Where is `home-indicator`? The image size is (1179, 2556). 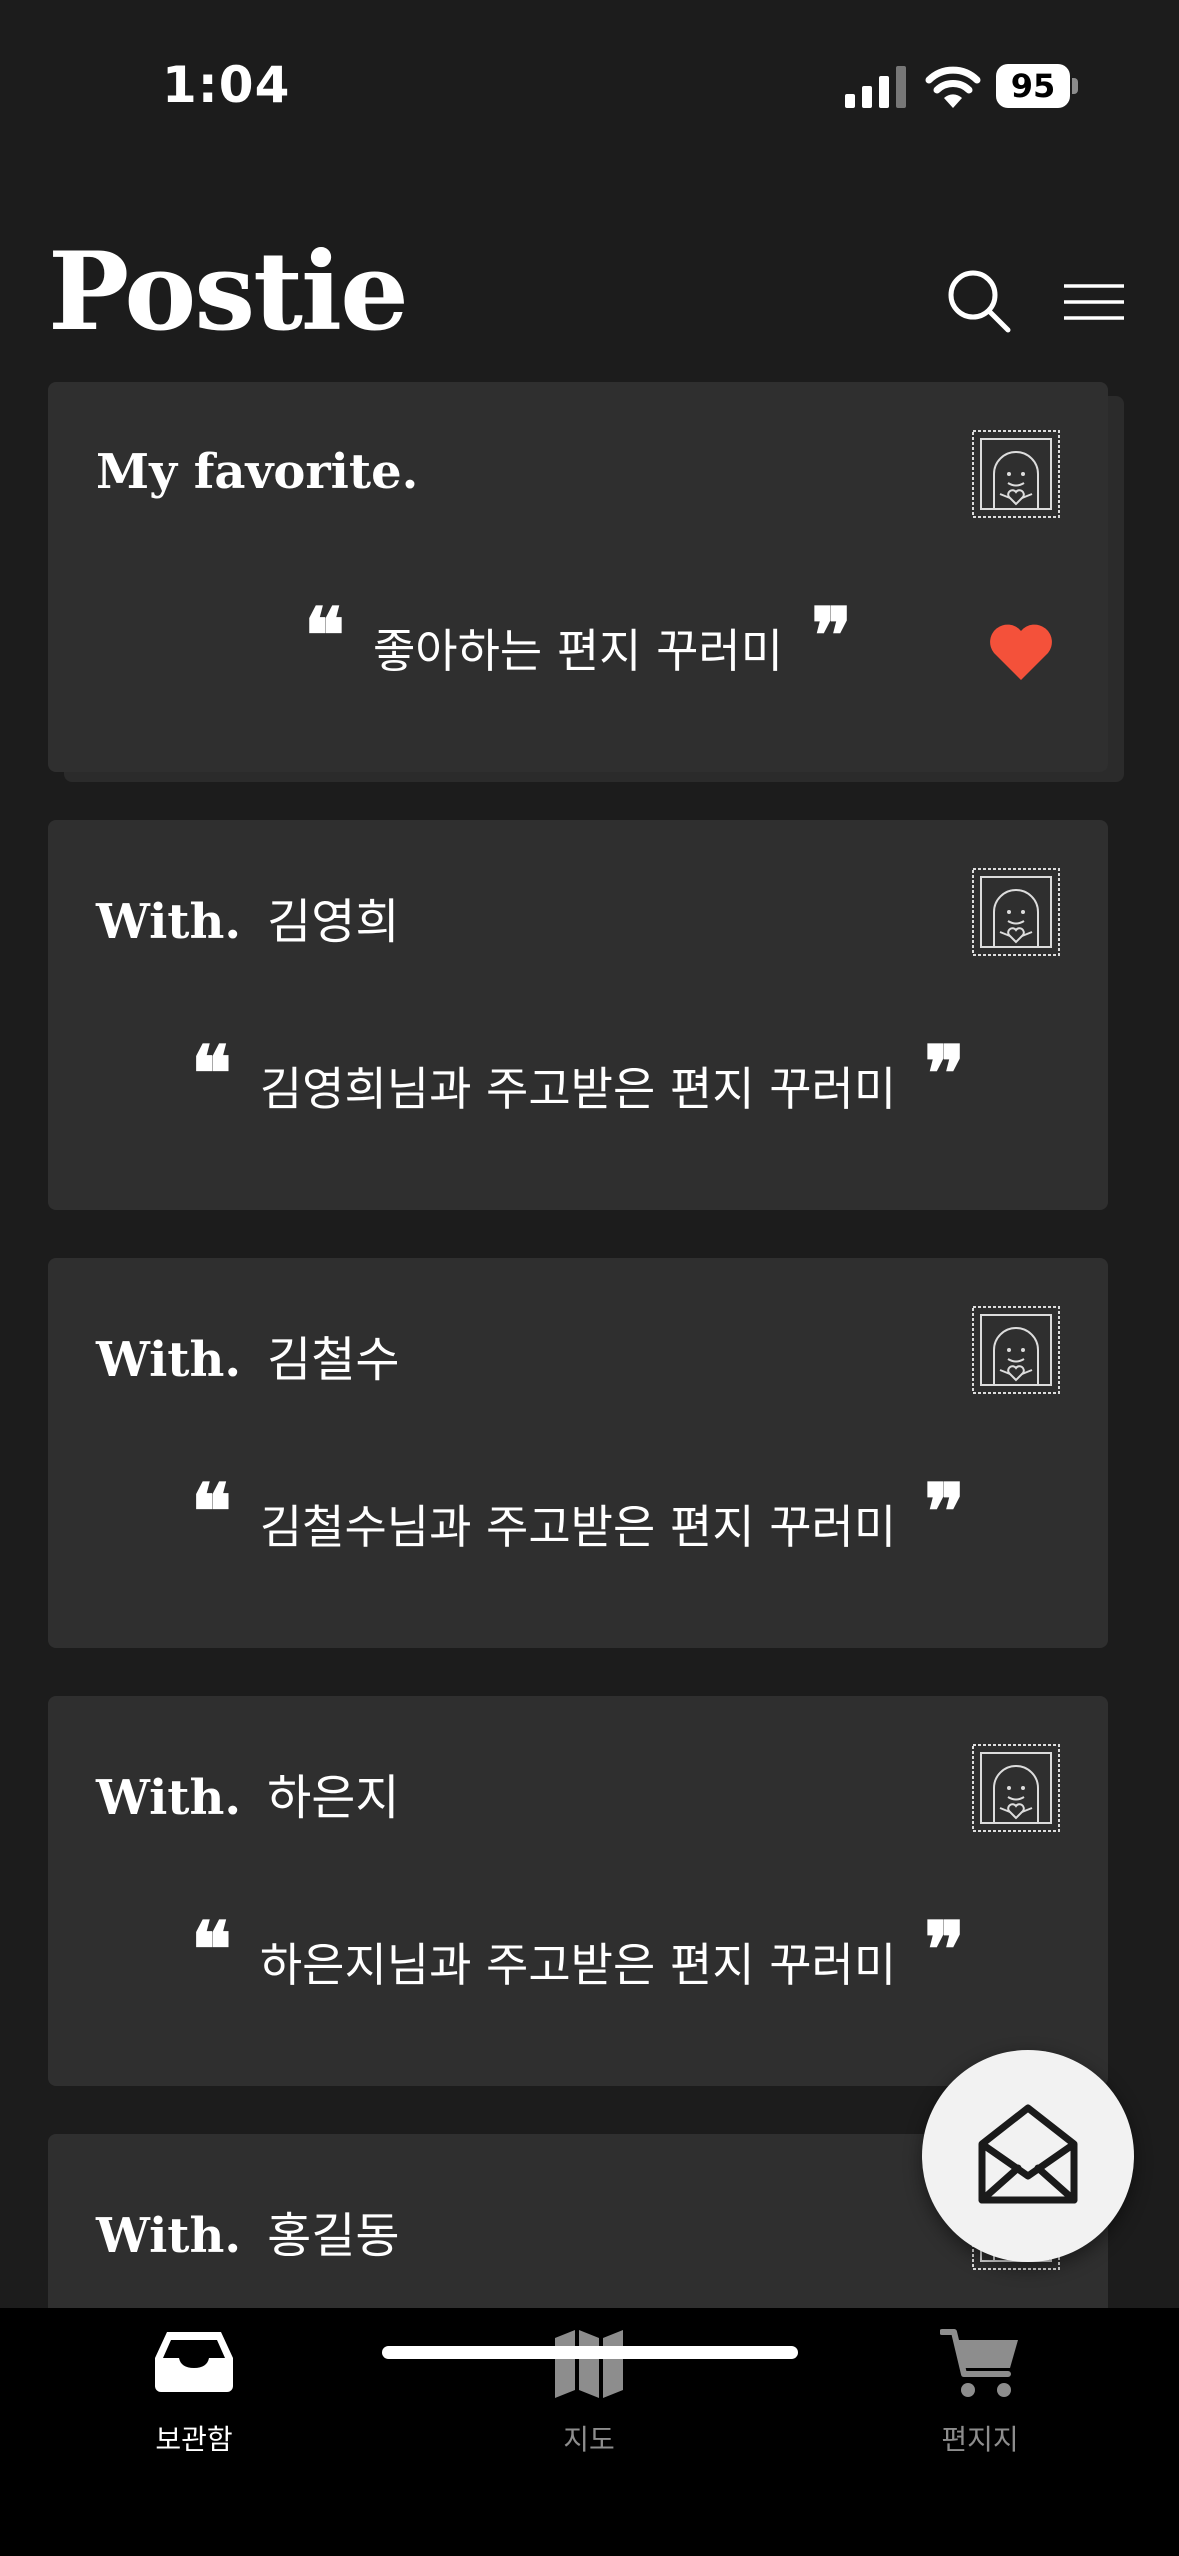 home-indicator is located at coordinates (590, 2352).